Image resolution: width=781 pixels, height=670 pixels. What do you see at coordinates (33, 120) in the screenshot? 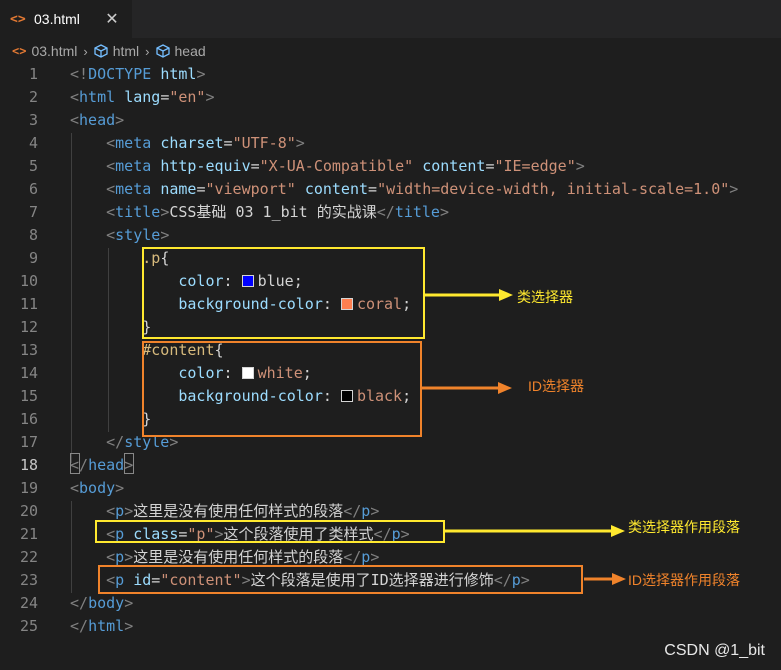
I see `line-number: 3` at bounding box center [33, 120].